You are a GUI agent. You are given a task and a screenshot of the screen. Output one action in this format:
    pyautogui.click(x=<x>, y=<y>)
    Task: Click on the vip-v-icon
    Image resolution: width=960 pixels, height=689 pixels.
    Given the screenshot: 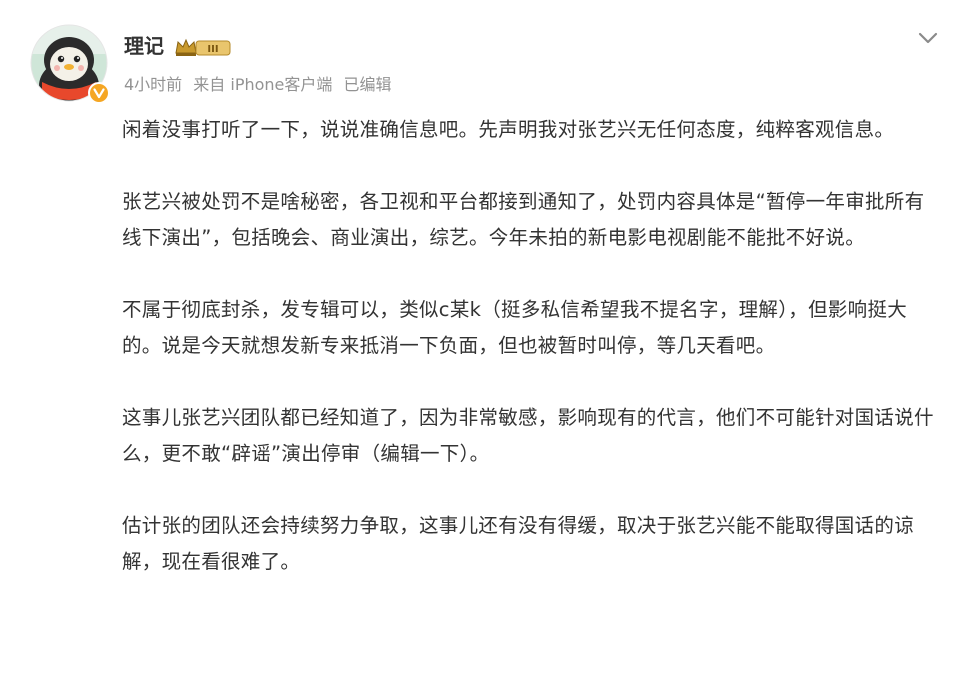 What is the action you would take?
    pyautogui.click(x=99, y=93)
    